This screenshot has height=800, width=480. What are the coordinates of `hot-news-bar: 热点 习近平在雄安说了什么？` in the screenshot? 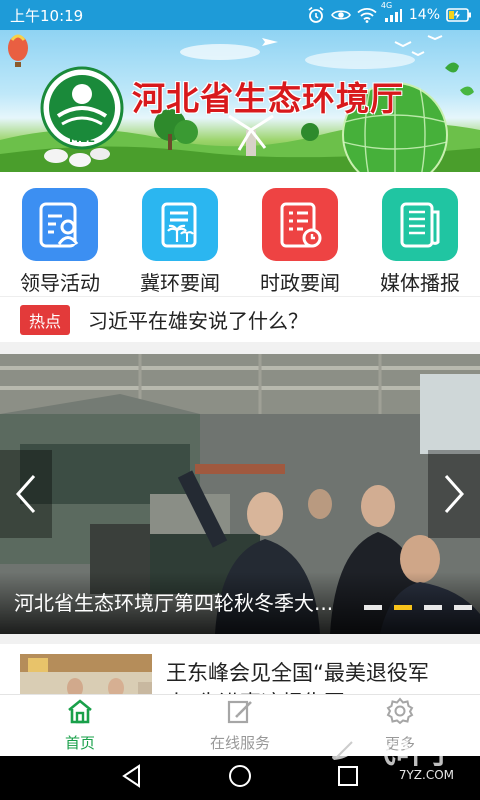 It's located at (240, 319).